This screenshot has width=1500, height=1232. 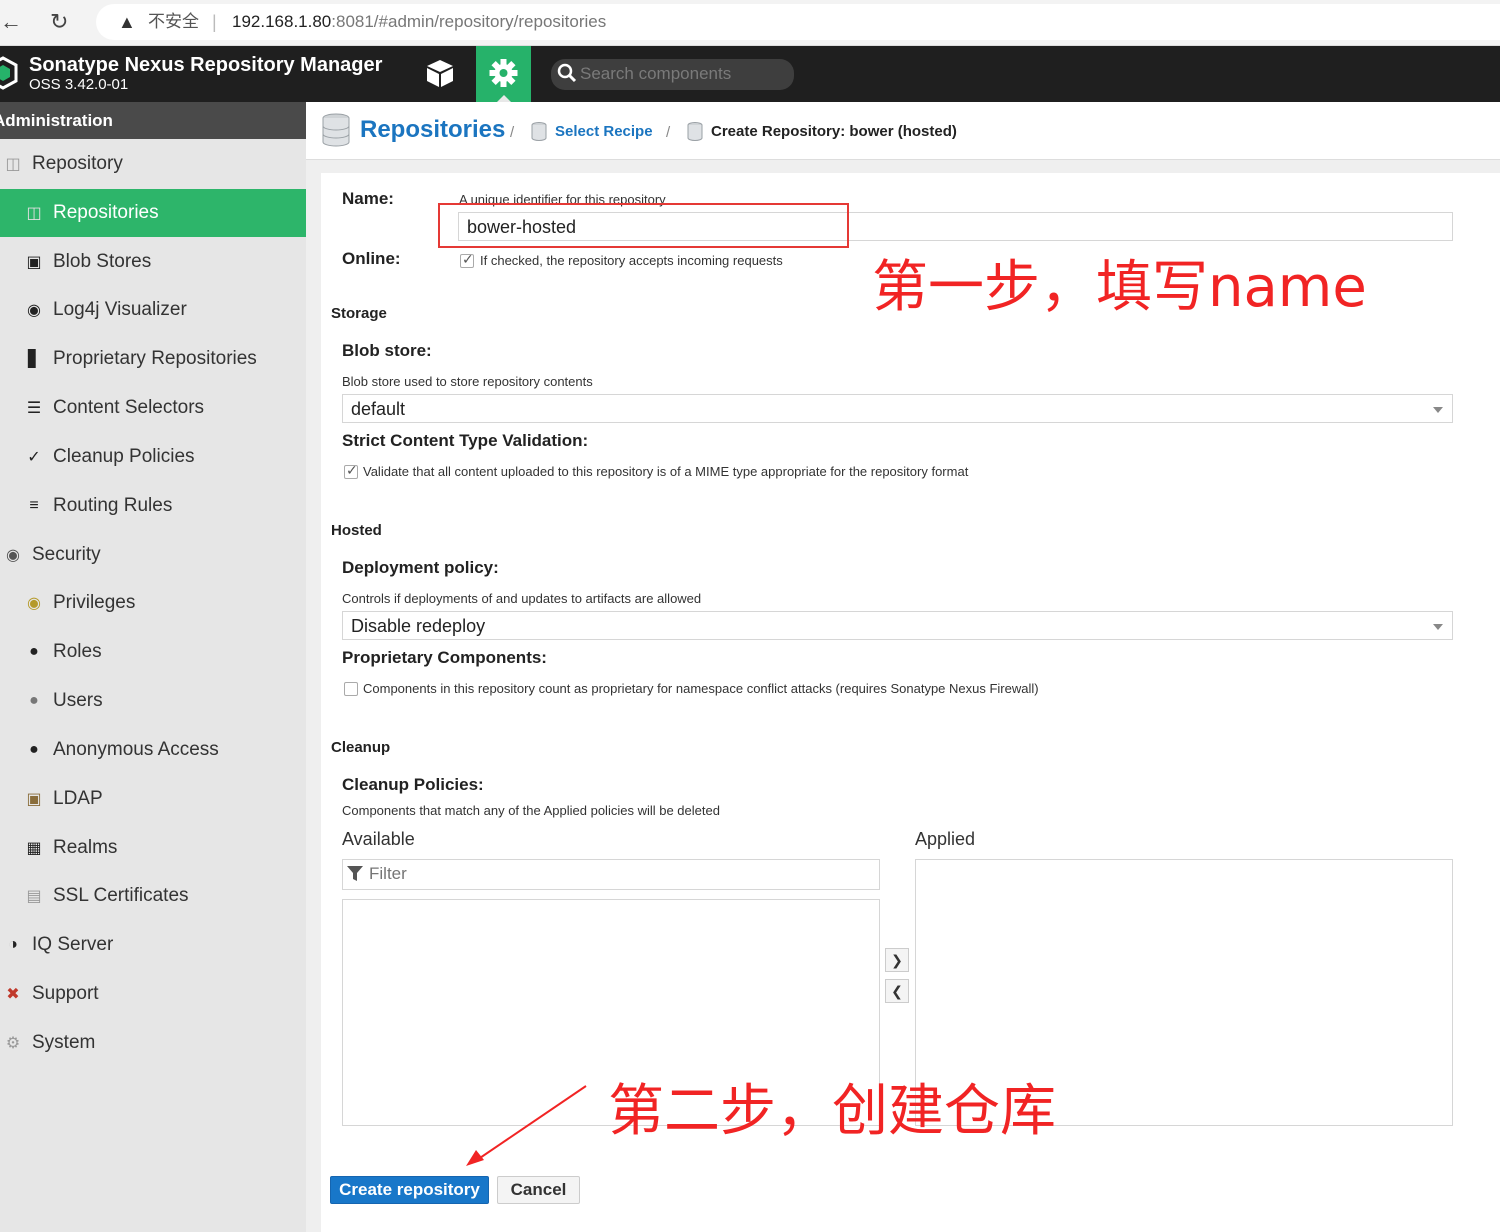 I want to click on app-title: Sonatype Nexus Repository Manager, so click(x=206, y=65).